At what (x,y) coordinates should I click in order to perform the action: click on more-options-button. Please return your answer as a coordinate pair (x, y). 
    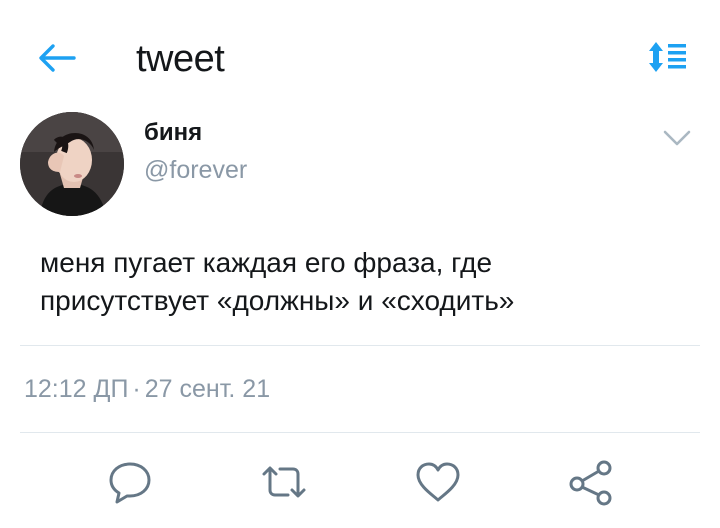
    Looking at the image, I should click on (677, 138).